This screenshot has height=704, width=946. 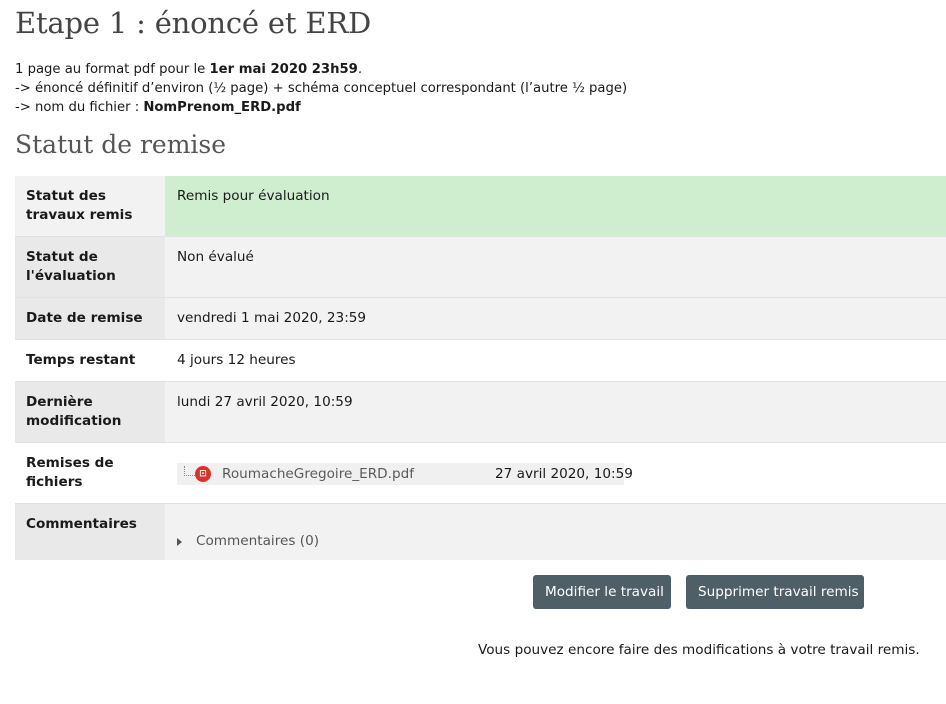 What do you see at coordinates (321, 107) in the screenshot?
I see `description-line-3: -> nom du fichier : NomPrenom_ERD.pdf` at bounding box center [321, 107].